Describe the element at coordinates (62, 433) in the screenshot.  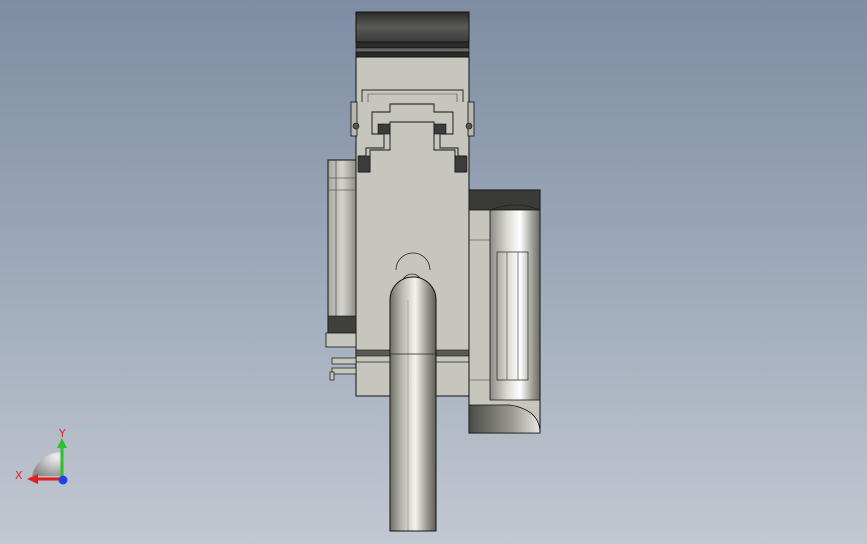
I see `y-axis-label: Y` at that location.